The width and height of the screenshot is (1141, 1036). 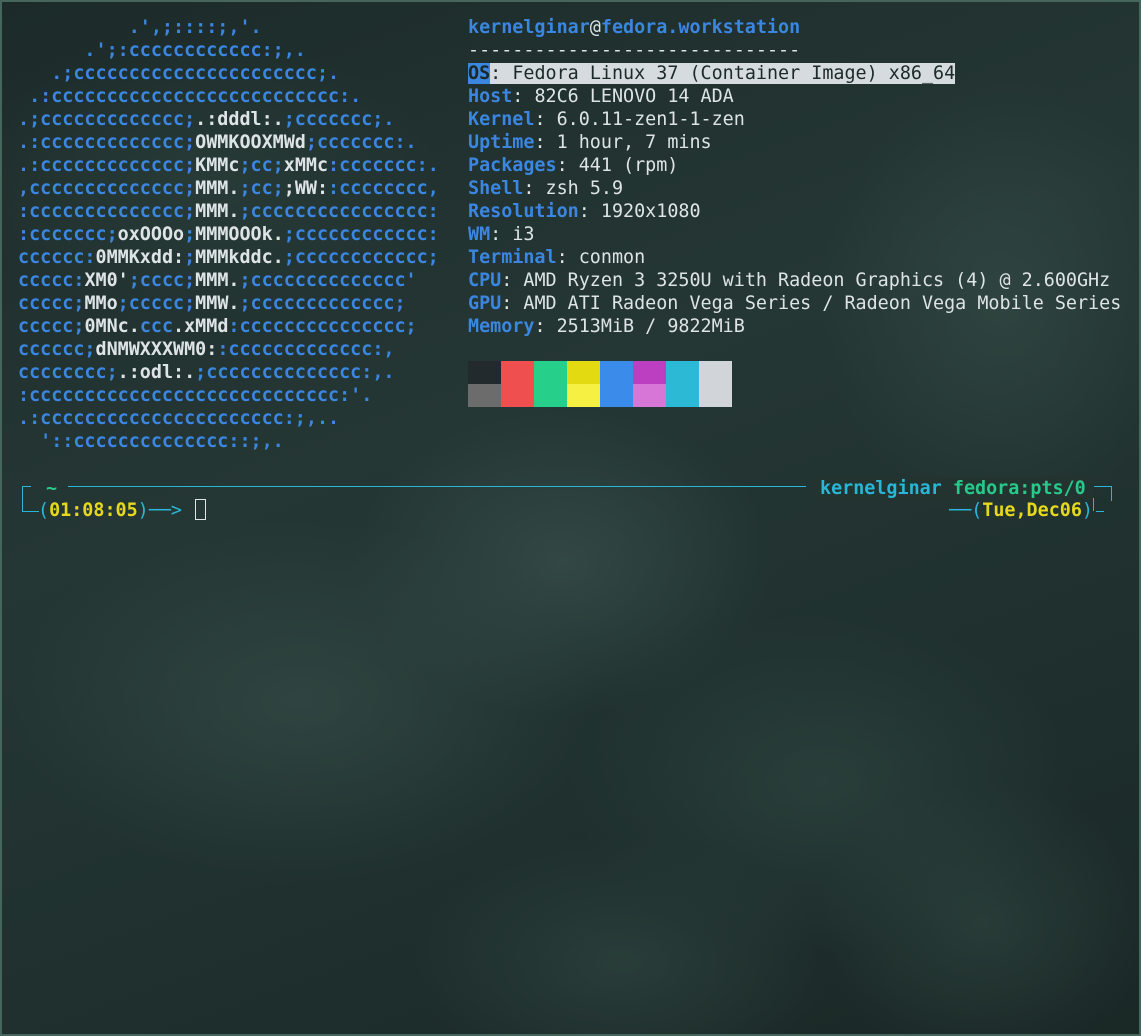 I want to click on prompt-time: 01:08:05, so click(x=93, y=510).